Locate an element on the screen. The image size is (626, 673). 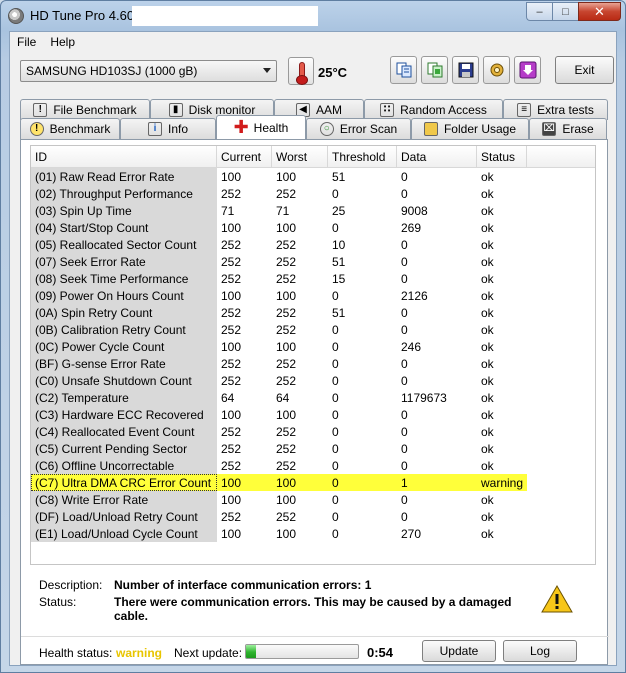
table-row: (0C) Power Cycle Count 100 100 0 246 ok is located at coordinates (313, 346).